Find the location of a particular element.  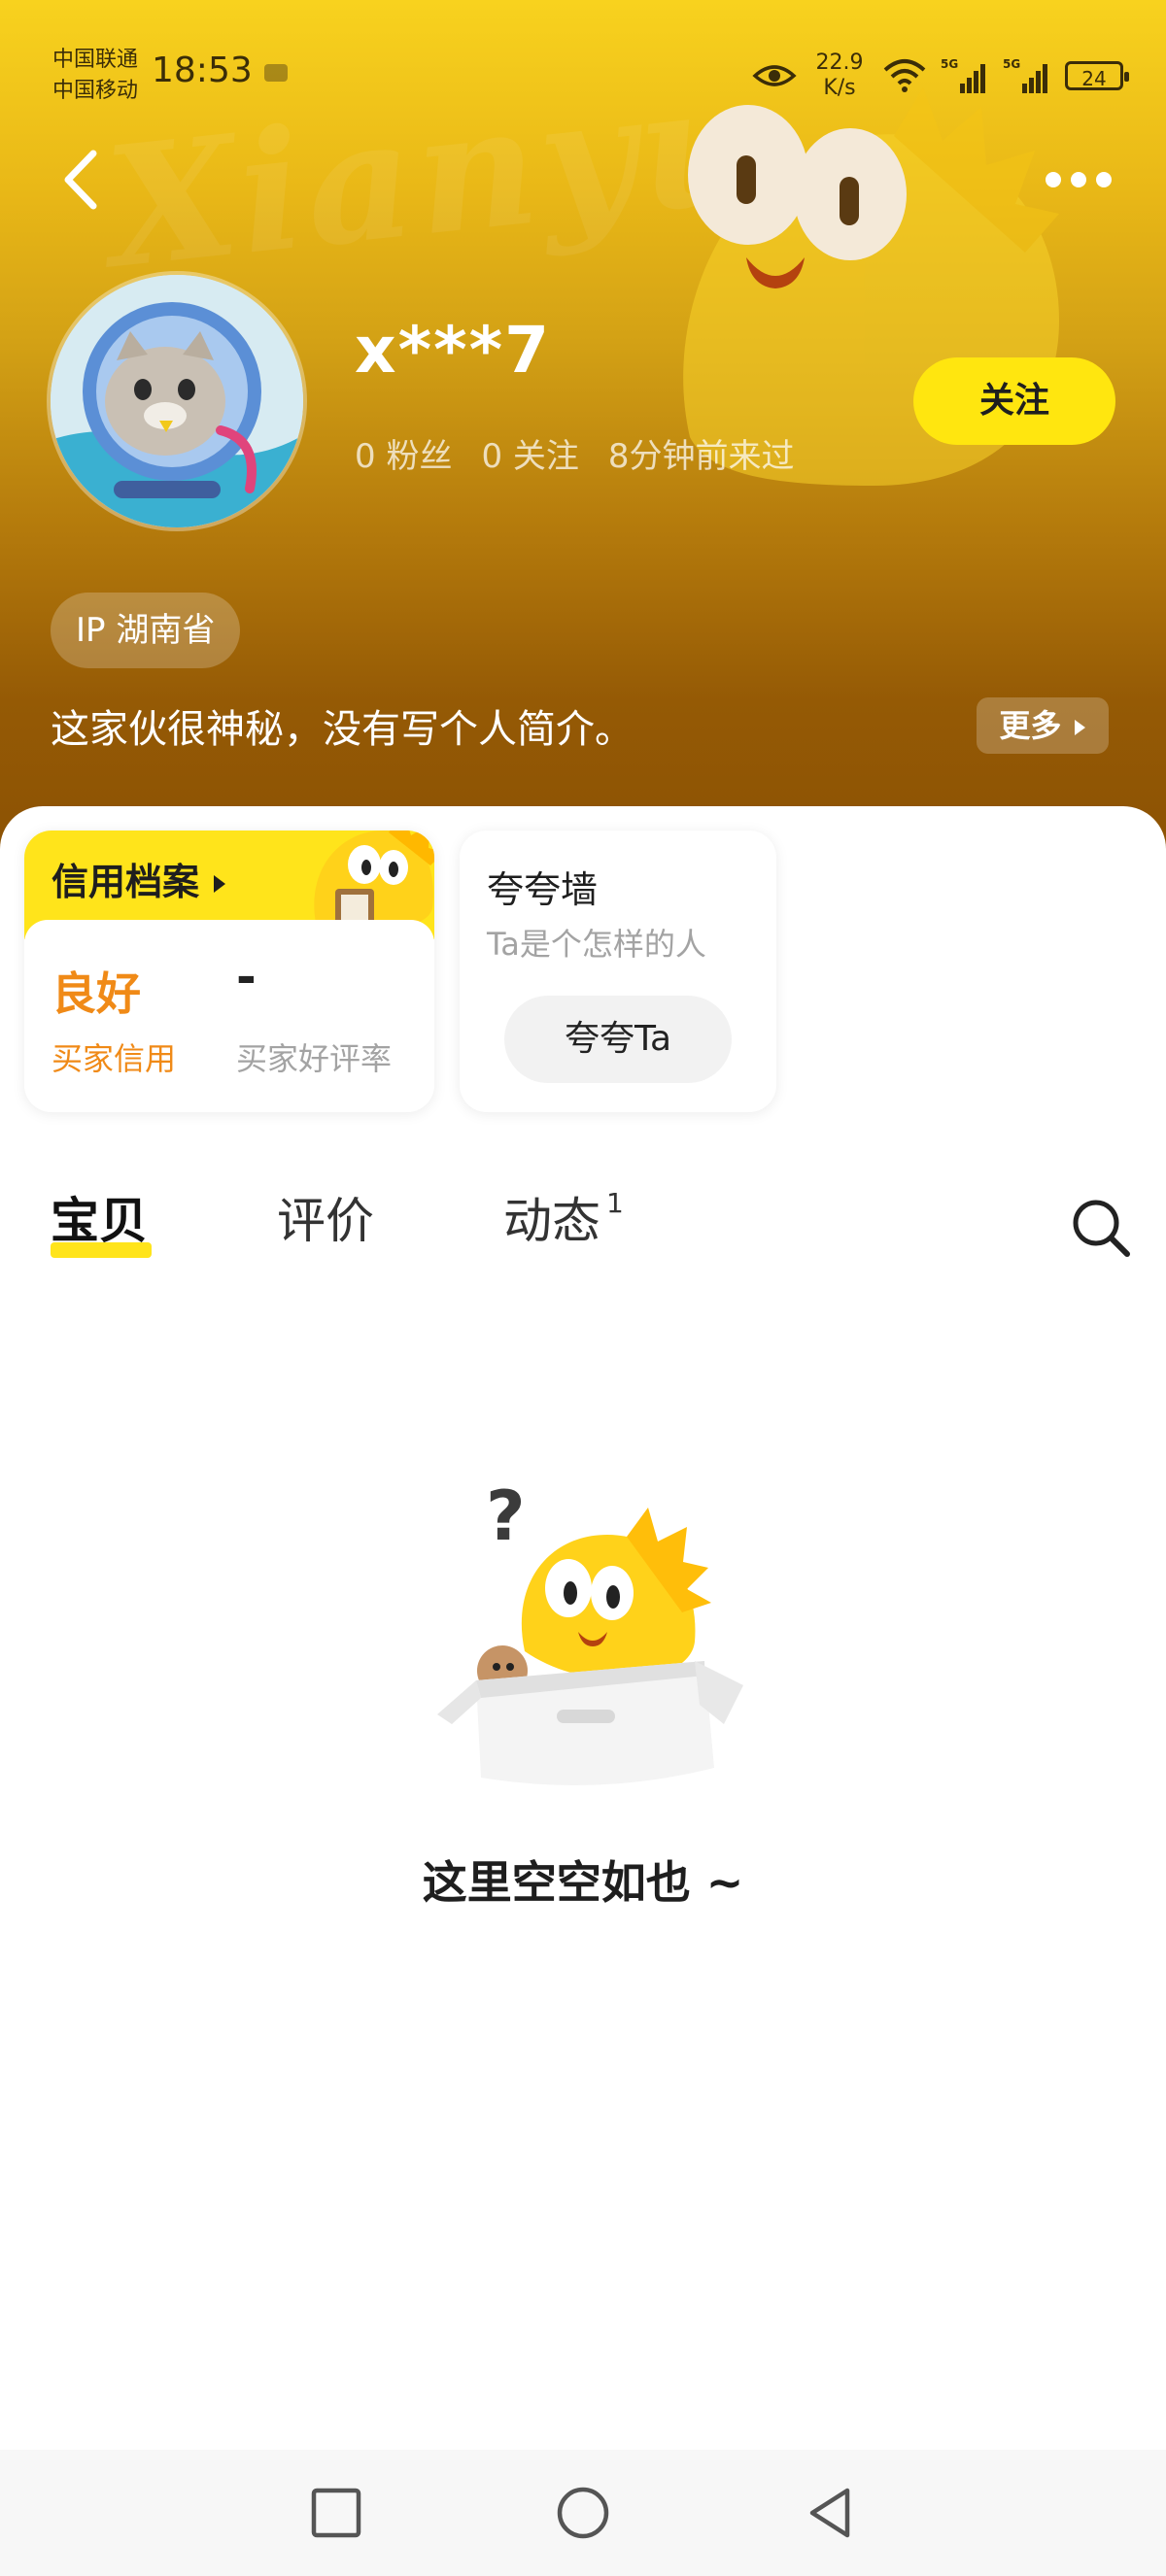

credit-title-label: 信用档案 is located at coordinates (125, 882).